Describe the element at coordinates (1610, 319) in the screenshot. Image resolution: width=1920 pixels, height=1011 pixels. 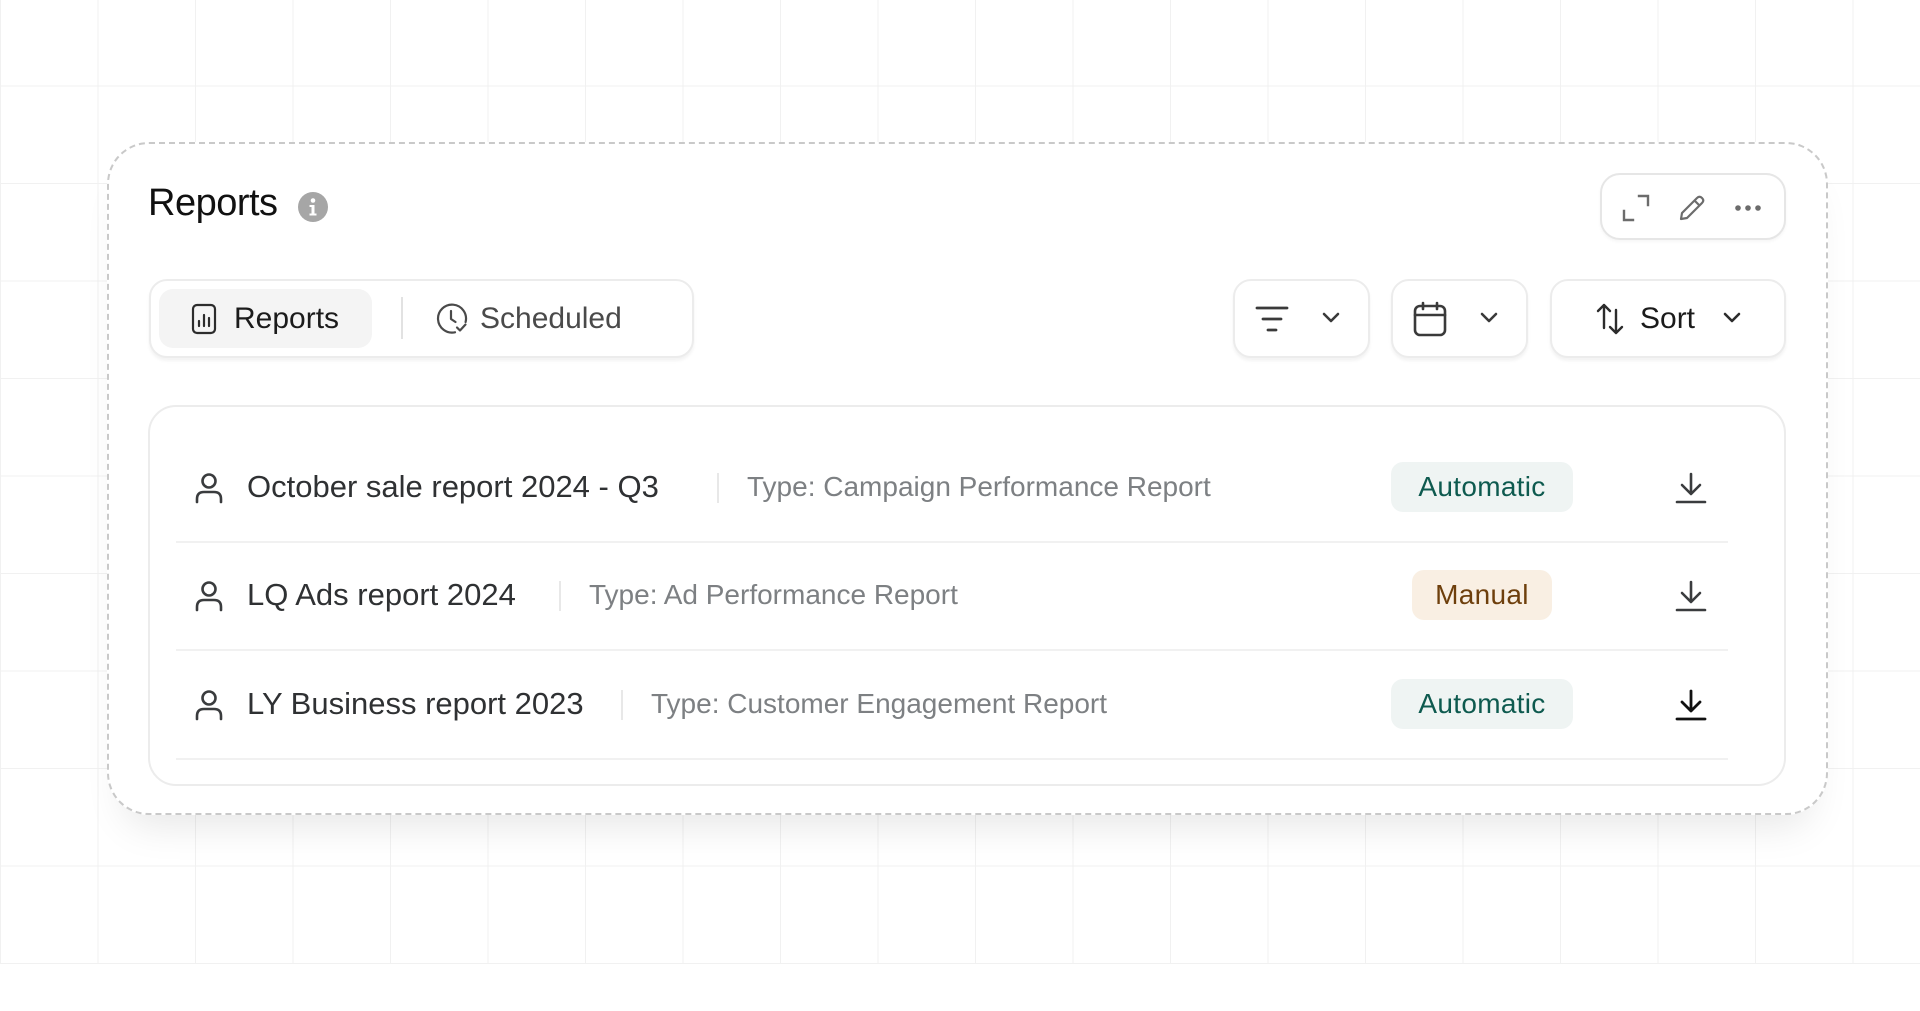
I see `sort-arrows-icon` at that location.